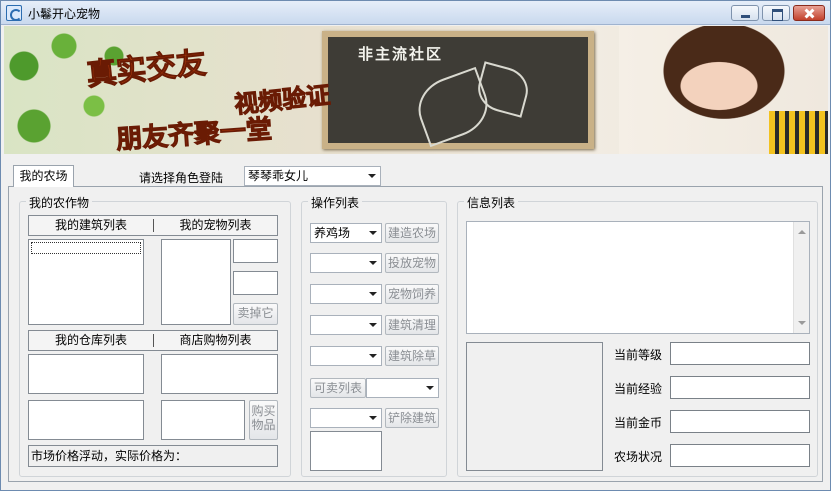 The height and width of the screenshot is (491, 831). I want to click on weed-building-button: 建筑除草, so click(412, 356).